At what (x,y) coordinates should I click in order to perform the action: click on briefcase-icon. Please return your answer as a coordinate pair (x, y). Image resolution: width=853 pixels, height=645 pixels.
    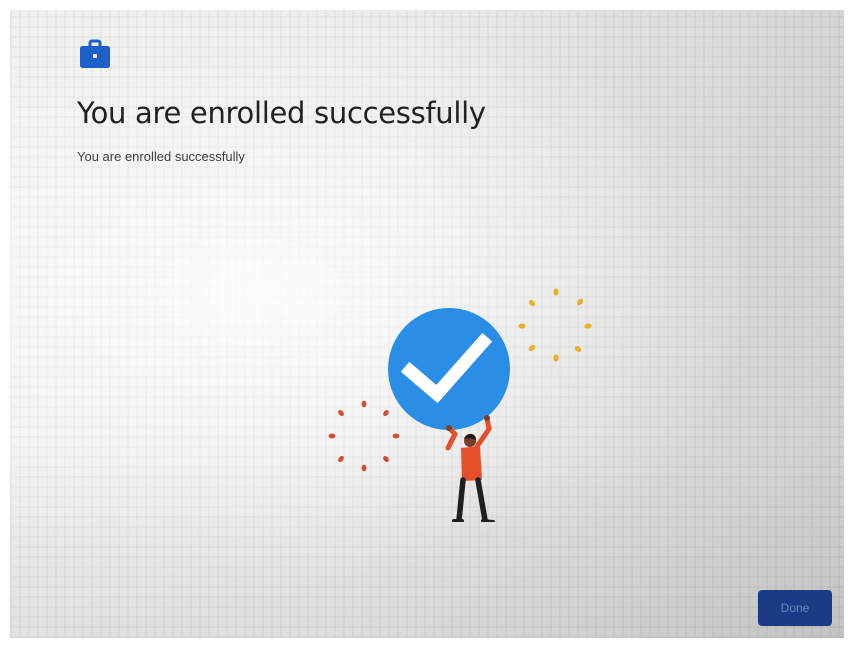
    Looking at the image, I should click on (95, 53).